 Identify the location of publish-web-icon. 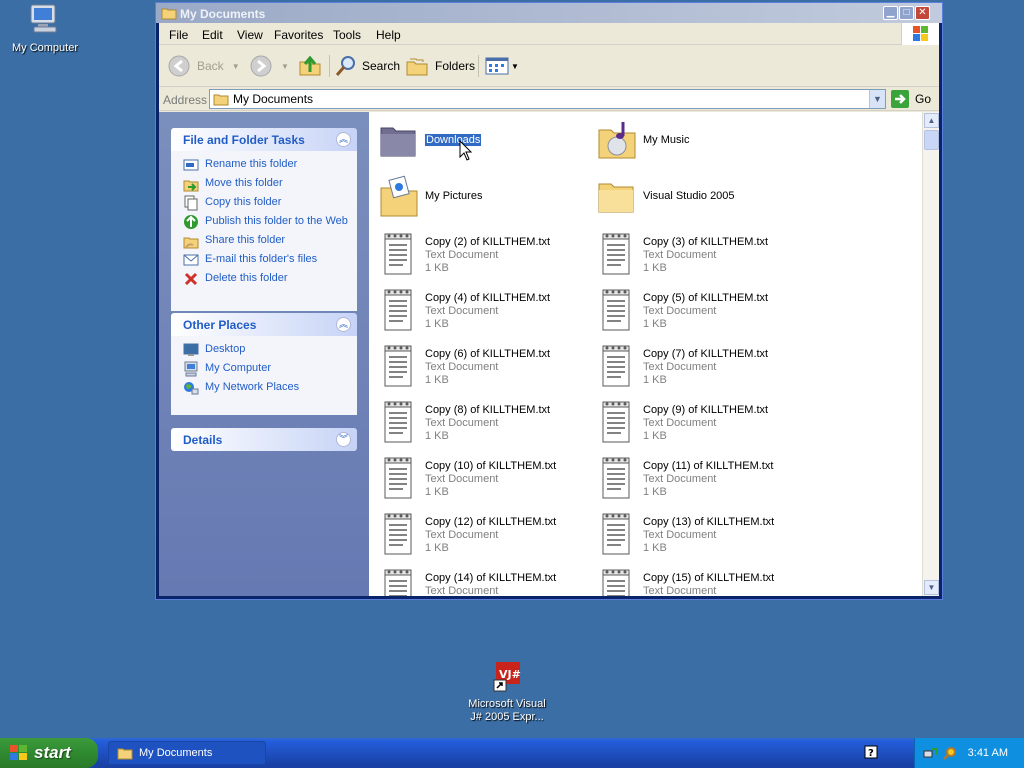
(191, 222).